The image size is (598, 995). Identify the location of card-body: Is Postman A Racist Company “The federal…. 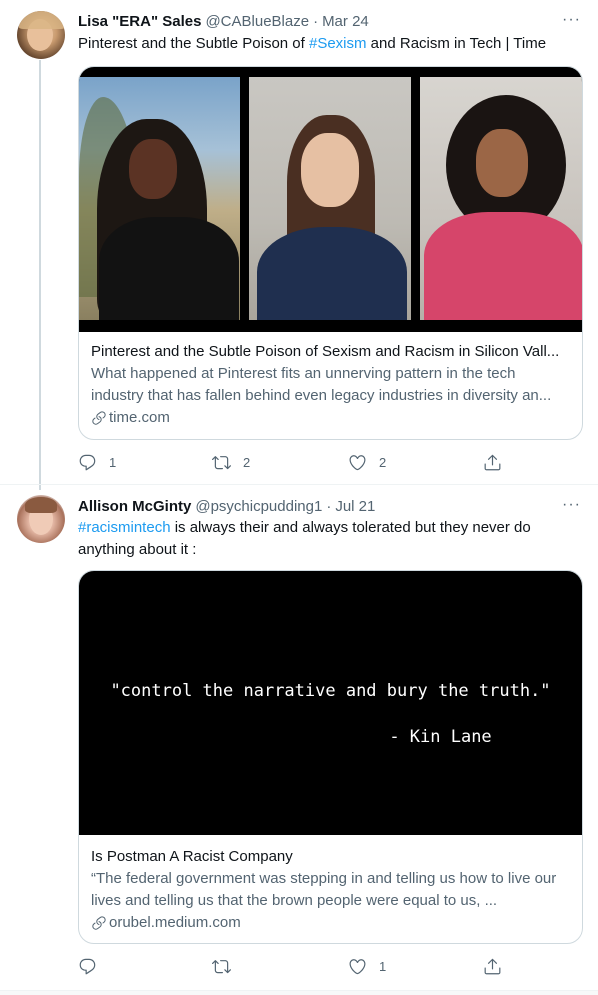
(330, 890).